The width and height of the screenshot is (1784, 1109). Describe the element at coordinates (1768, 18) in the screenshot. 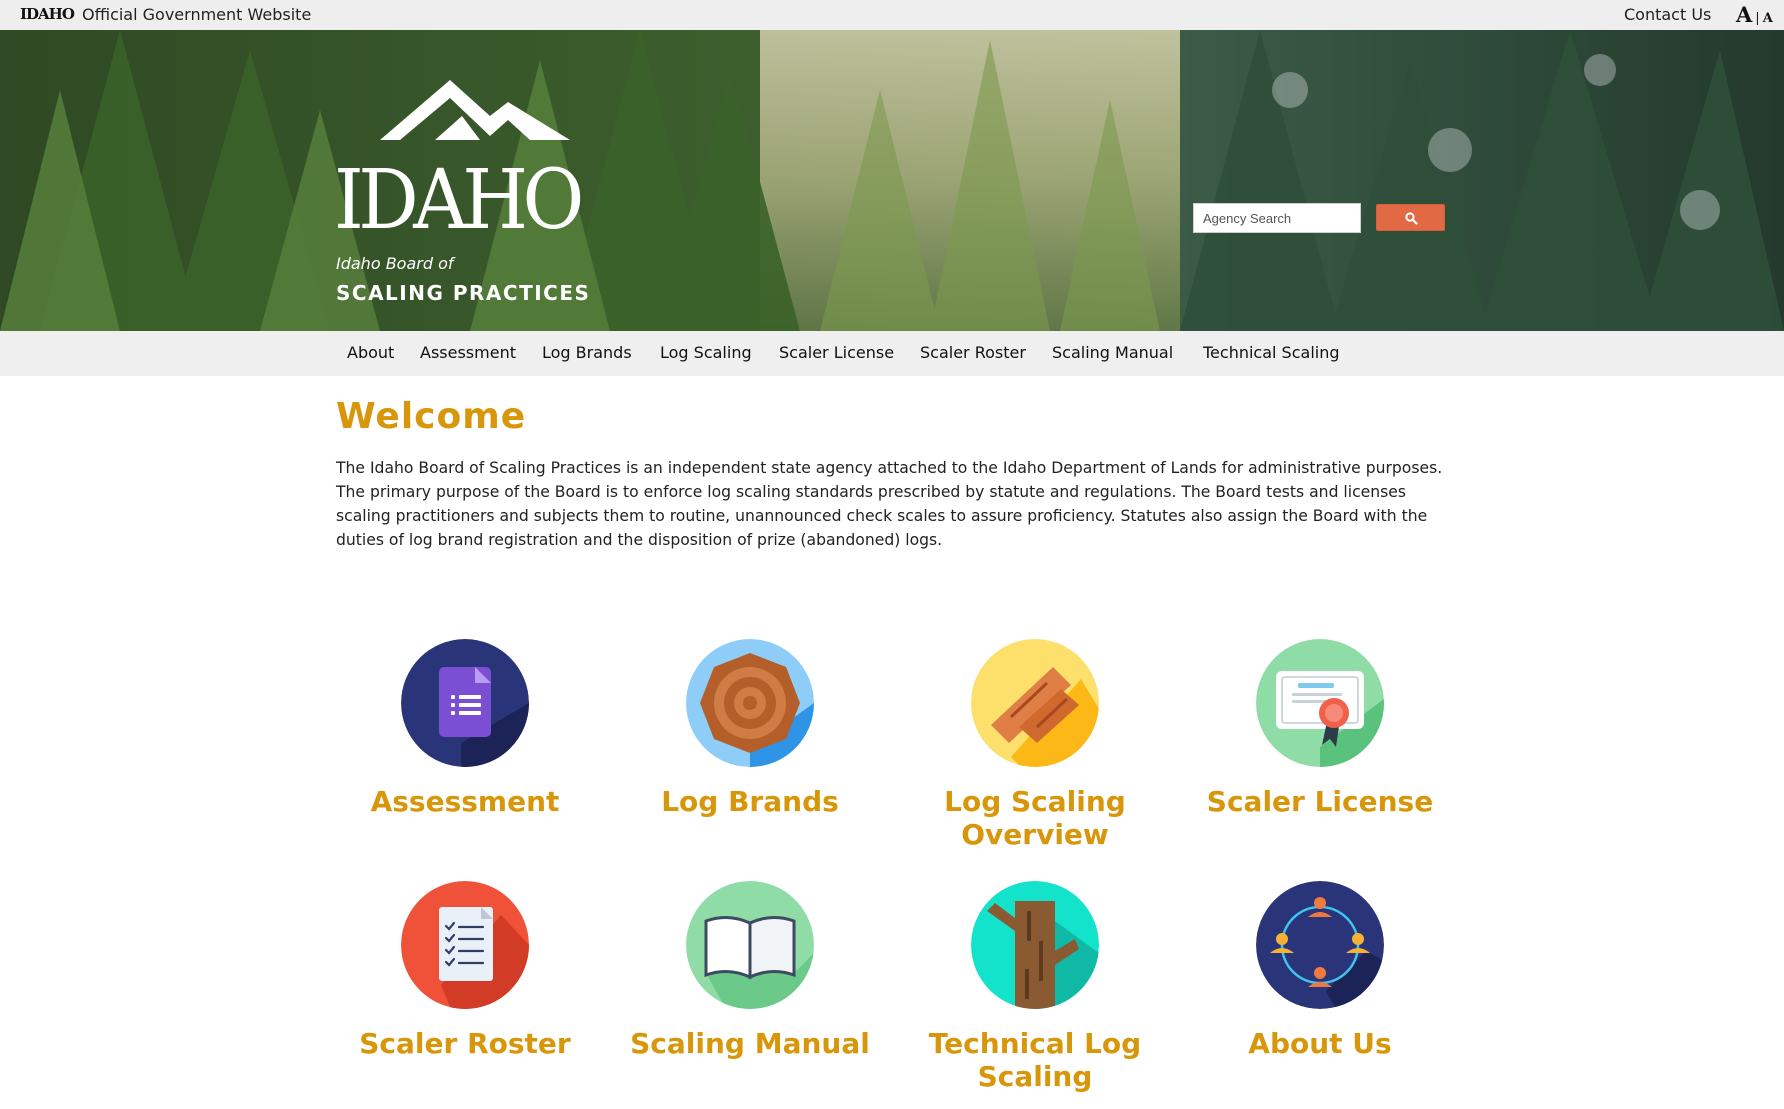

I see `font-decrease-button: A` at that location.